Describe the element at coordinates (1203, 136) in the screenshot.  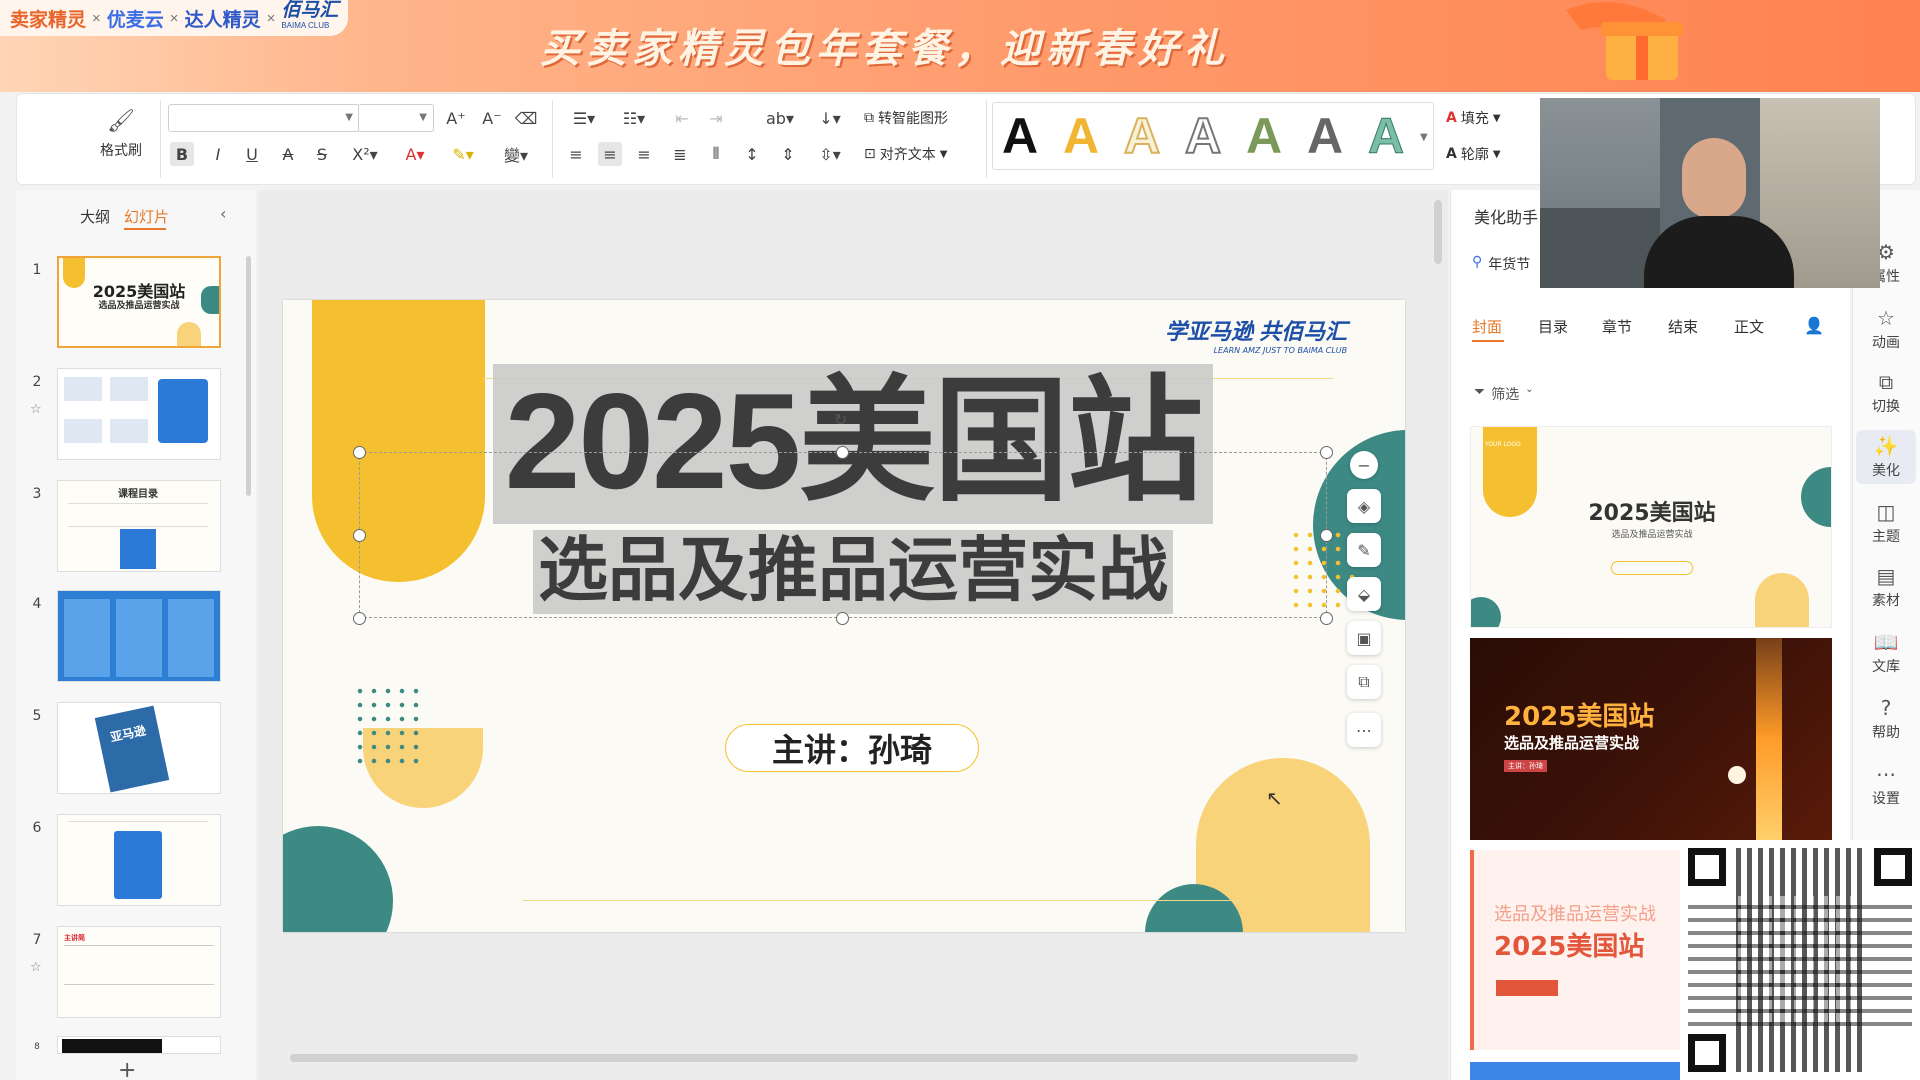
I see `text-effect-gray-outline: A` at that location.